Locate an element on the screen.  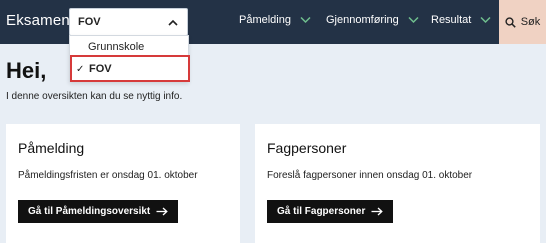
select-value: FOV is located at coordinates (89, 22).